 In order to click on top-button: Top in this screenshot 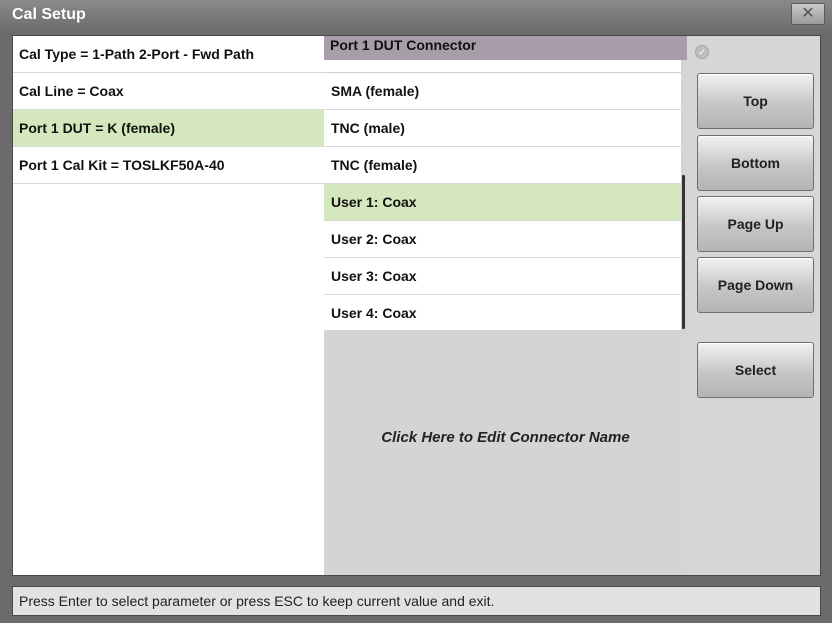, I will do `click(755, 101)`.